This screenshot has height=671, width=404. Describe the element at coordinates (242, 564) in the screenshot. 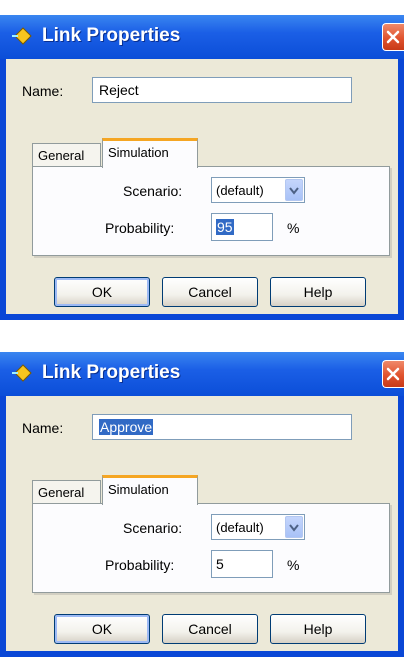

I see `probability-field: 5` at that location.